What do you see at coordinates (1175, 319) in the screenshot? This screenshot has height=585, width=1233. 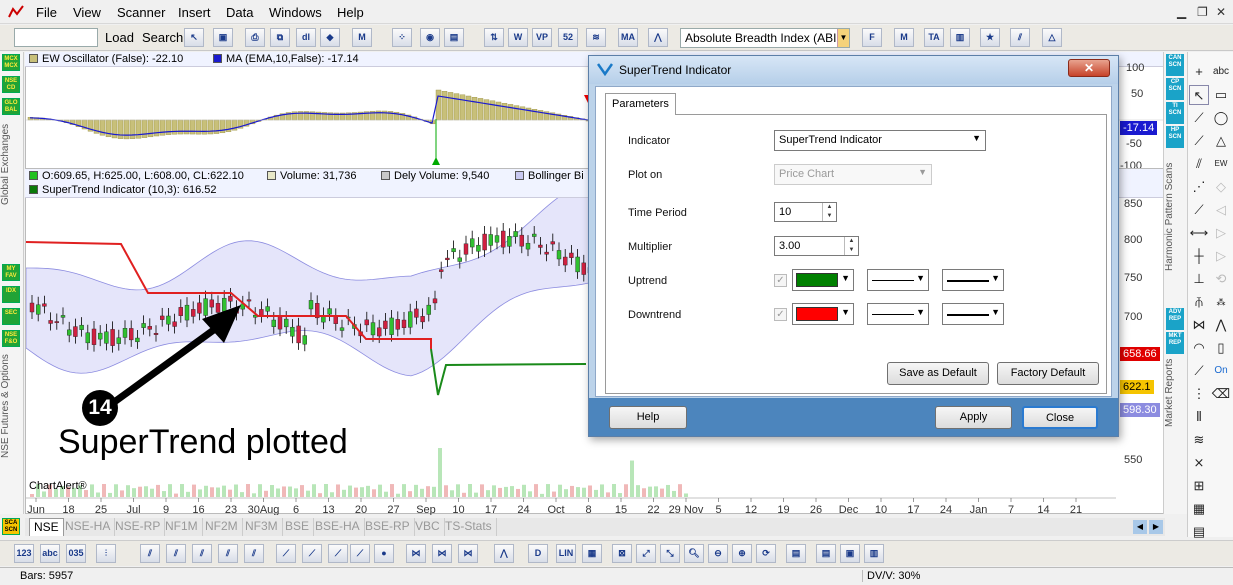 I see `adv-report-button: ADV REP` at bounding box center [1175, 319].